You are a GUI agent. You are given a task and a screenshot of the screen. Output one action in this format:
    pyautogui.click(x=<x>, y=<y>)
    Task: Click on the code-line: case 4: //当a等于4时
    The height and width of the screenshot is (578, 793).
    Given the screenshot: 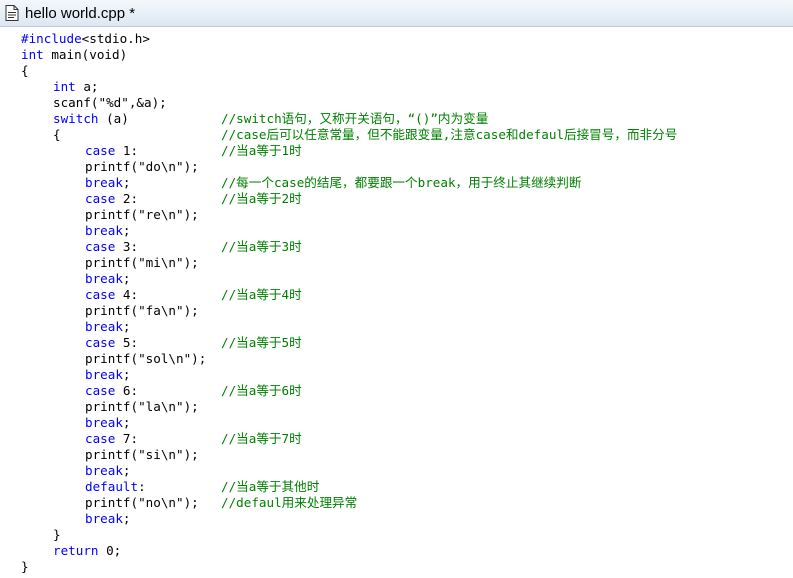 What is the action you would take?
    pyautogui.click(x=161, y=295)
    